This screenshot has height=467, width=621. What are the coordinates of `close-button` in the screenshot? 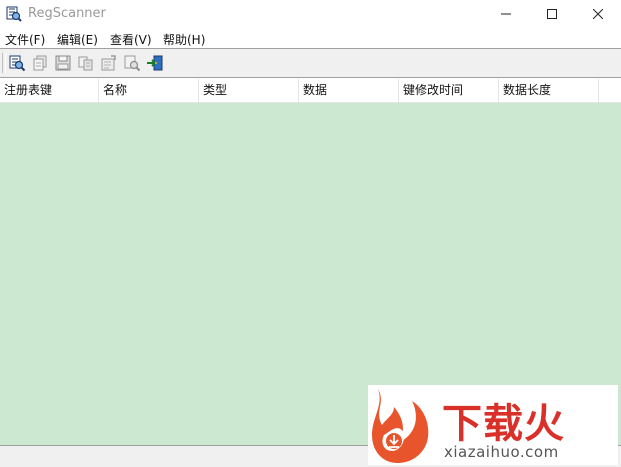 It's located at (598, 14).